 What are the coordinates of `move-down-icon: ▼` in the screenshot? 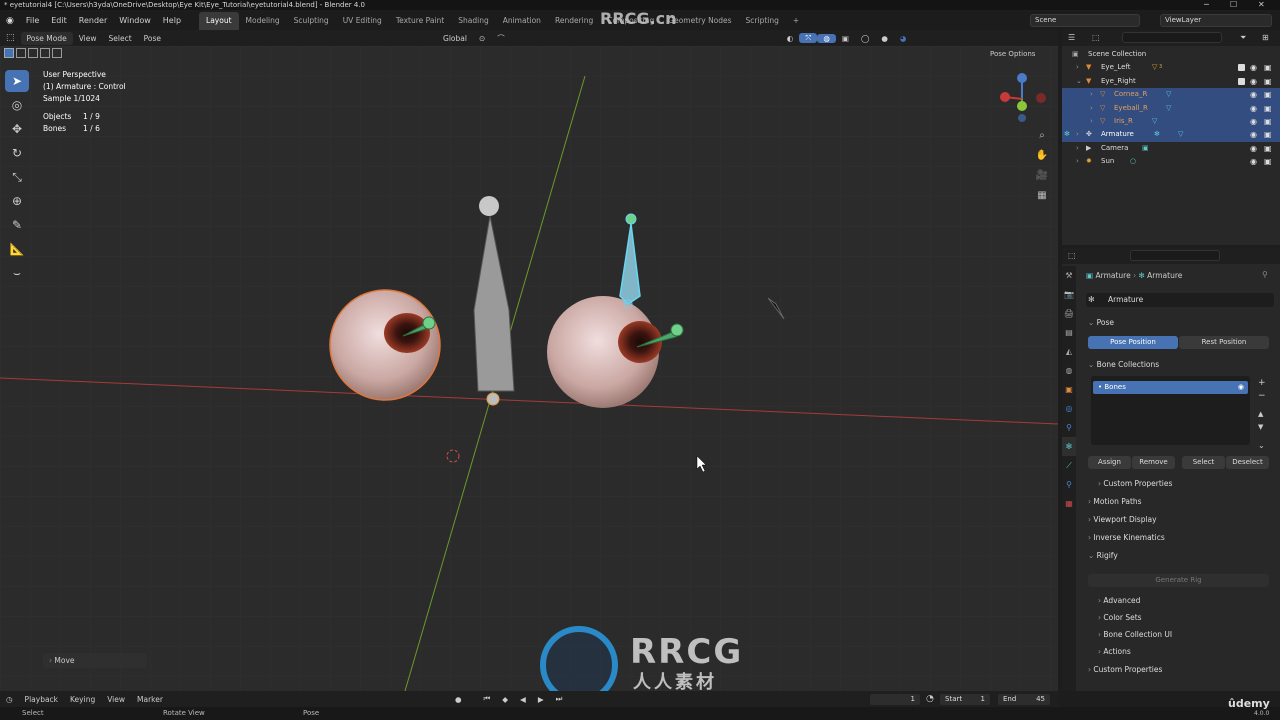 It's located at (1260, 427).